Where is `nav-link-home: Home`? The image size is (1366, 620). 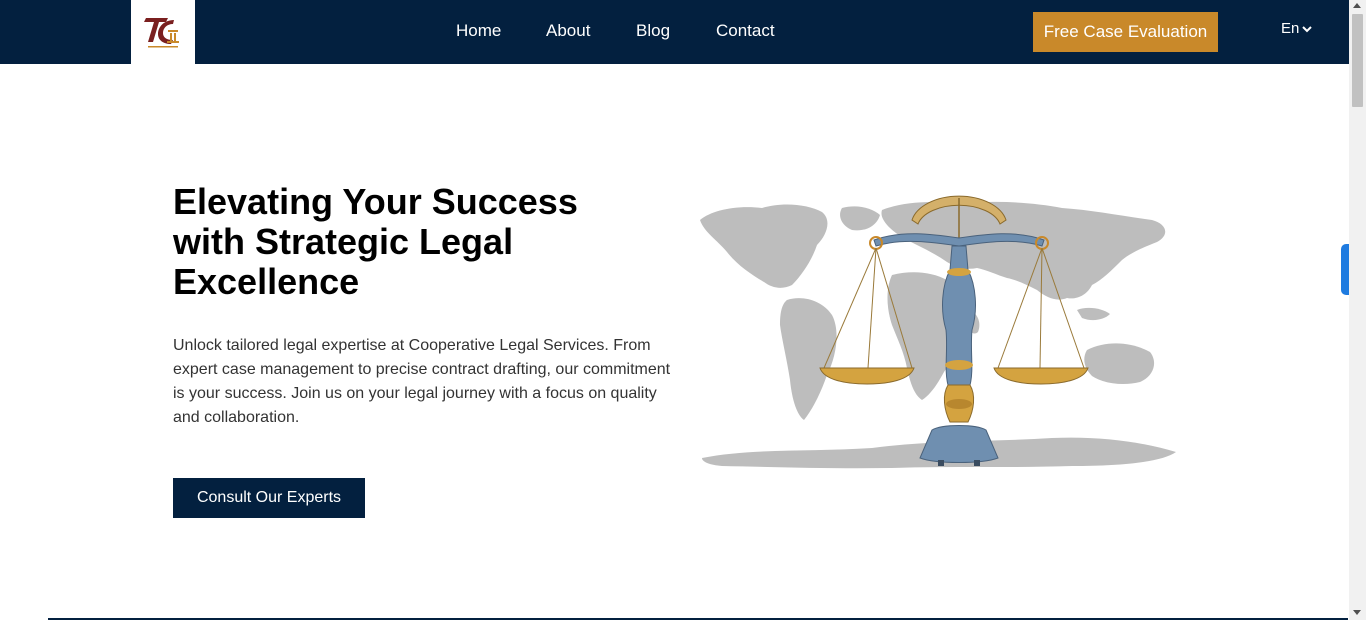 nav-link-home: Home is located at coordinates (478, 31).